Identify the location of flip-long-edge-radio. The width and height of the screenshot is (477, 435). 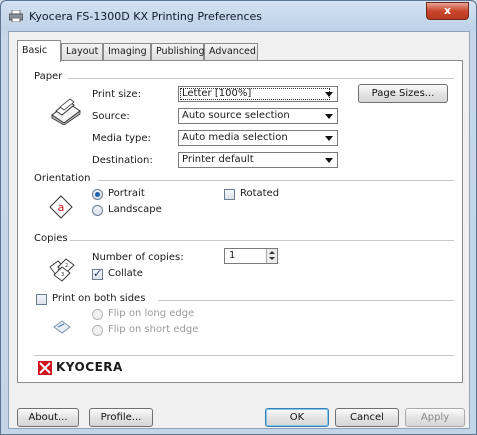
(97, 314).